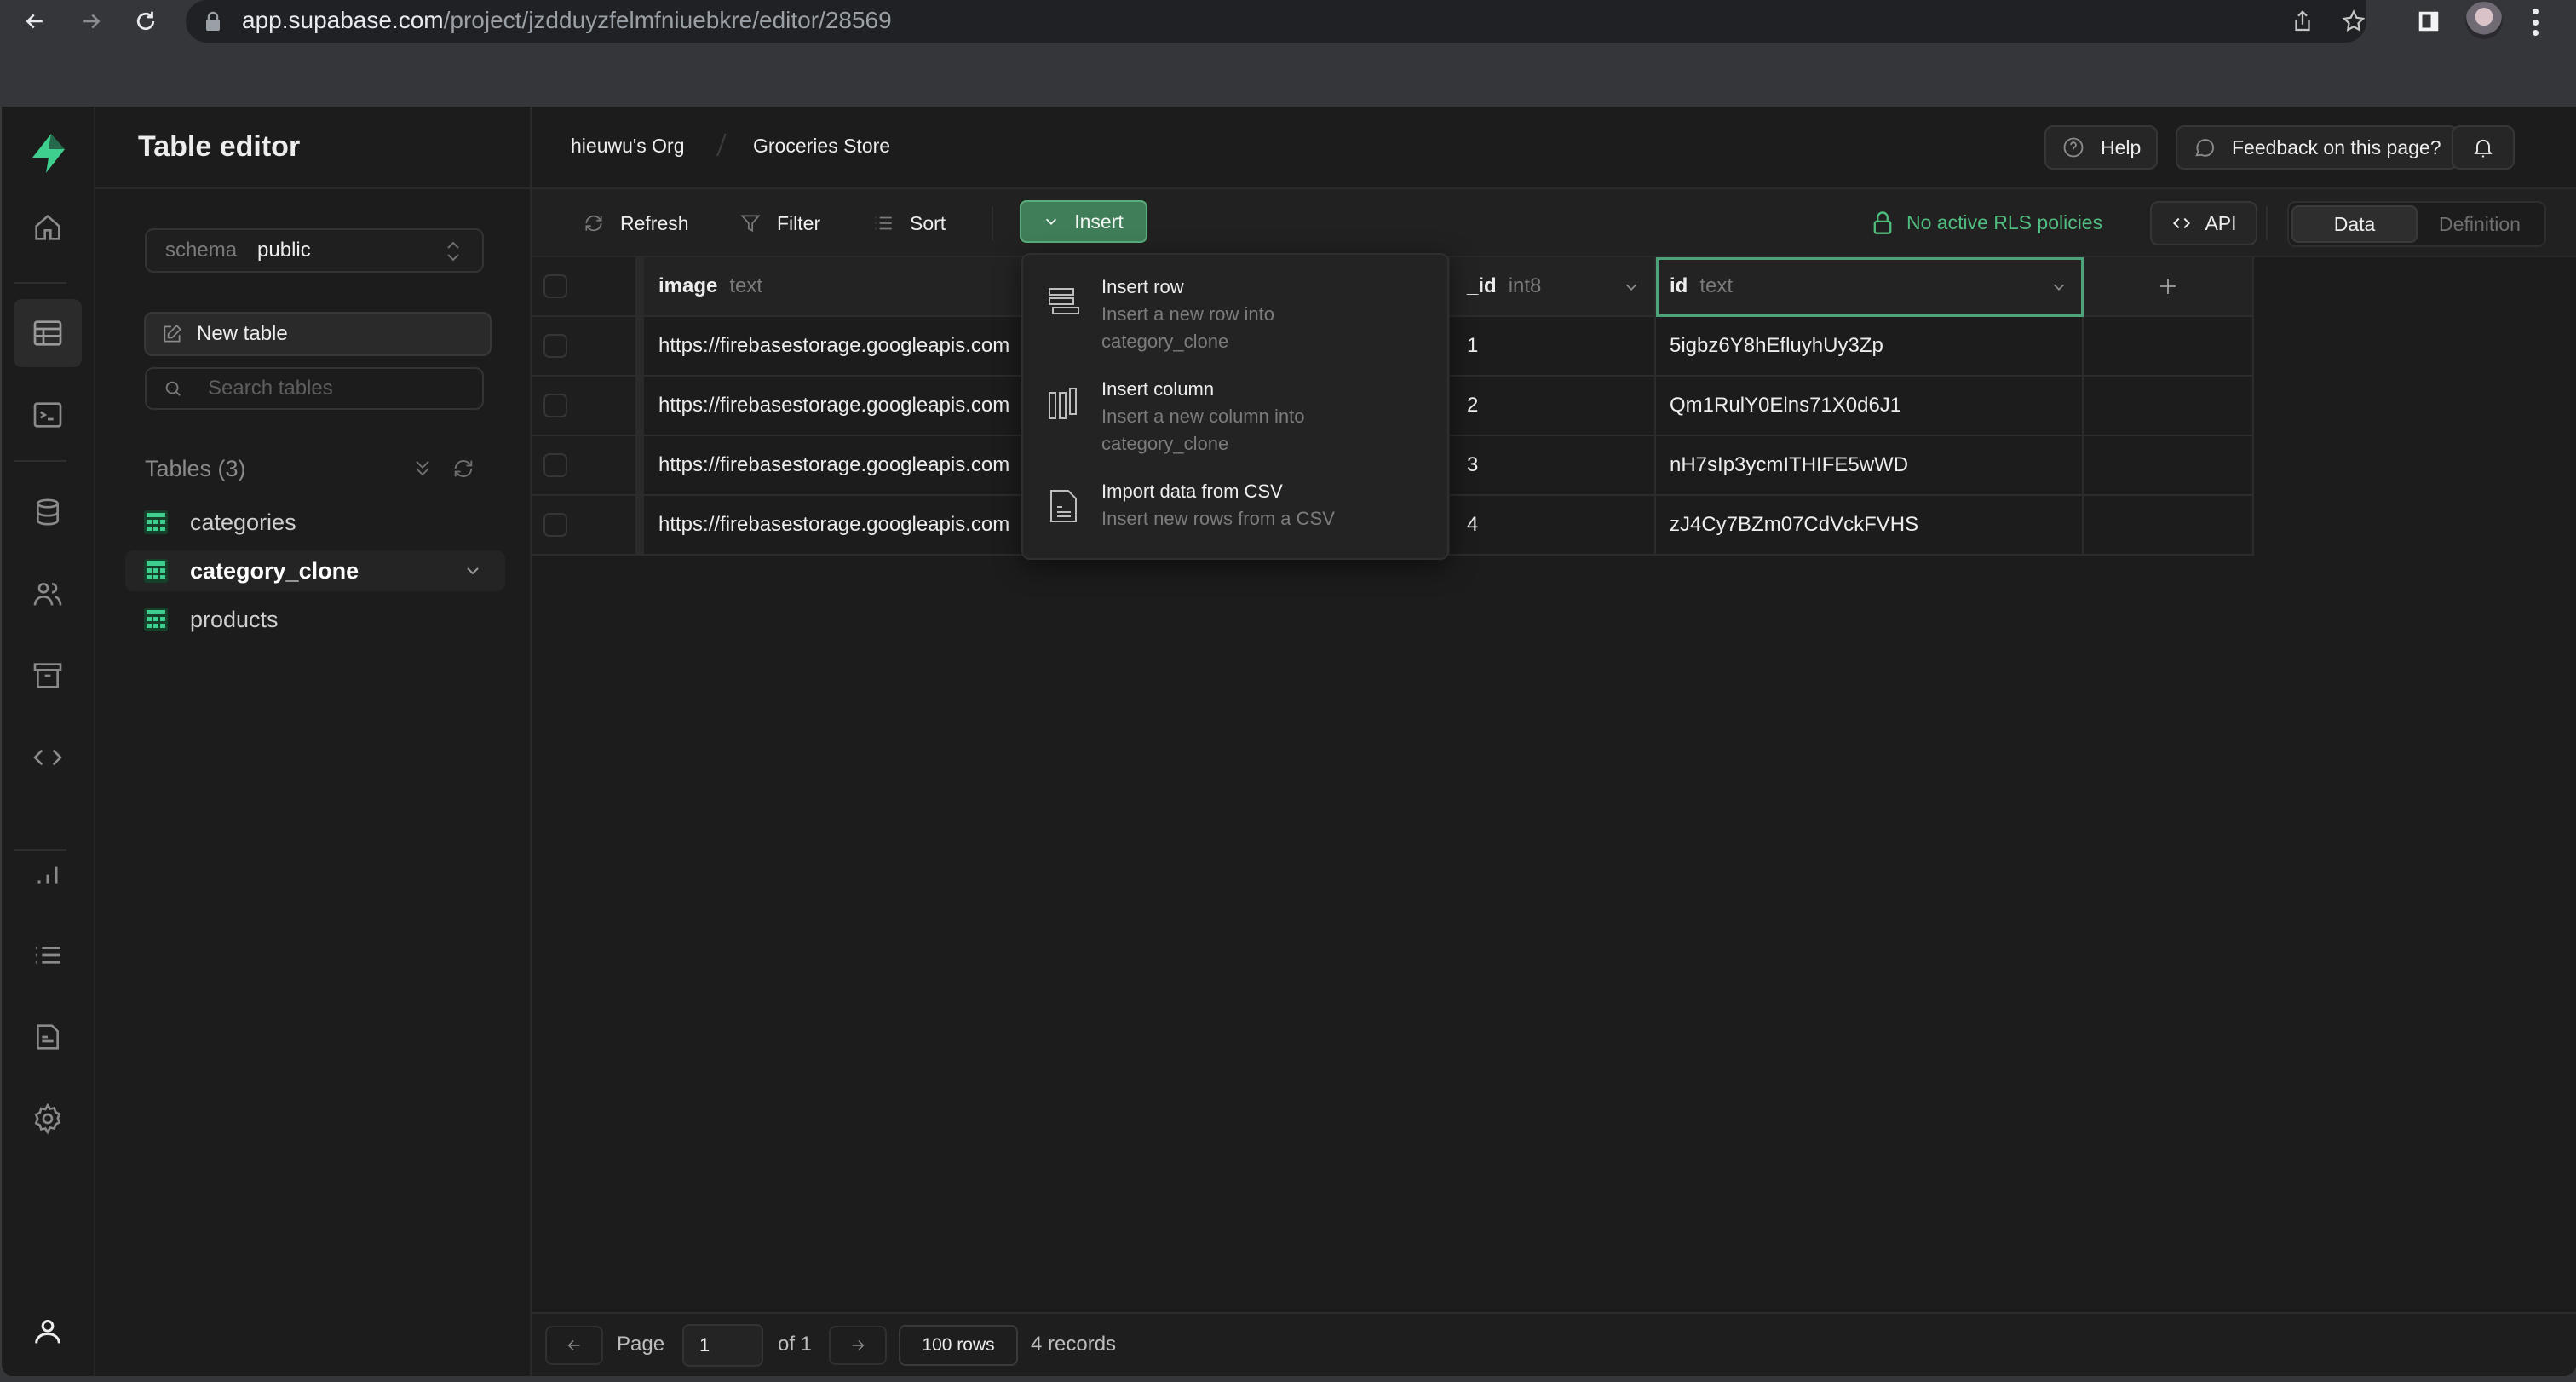 Image resolution: width=2576 pixels, height=1382 pixels. What do you see at coordinates (1063, 506) in the screenshot?
I see `file-icon` at bounding box center [1063, 506].